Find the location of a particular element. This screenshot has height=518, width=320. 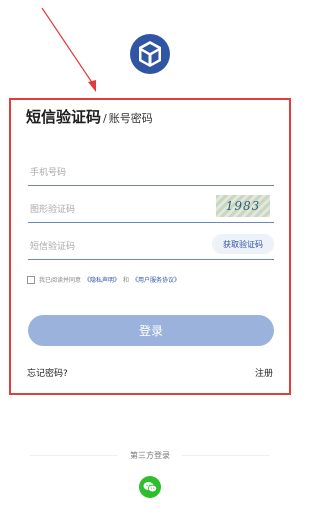

phone-field is located at coordinates (151, 173).